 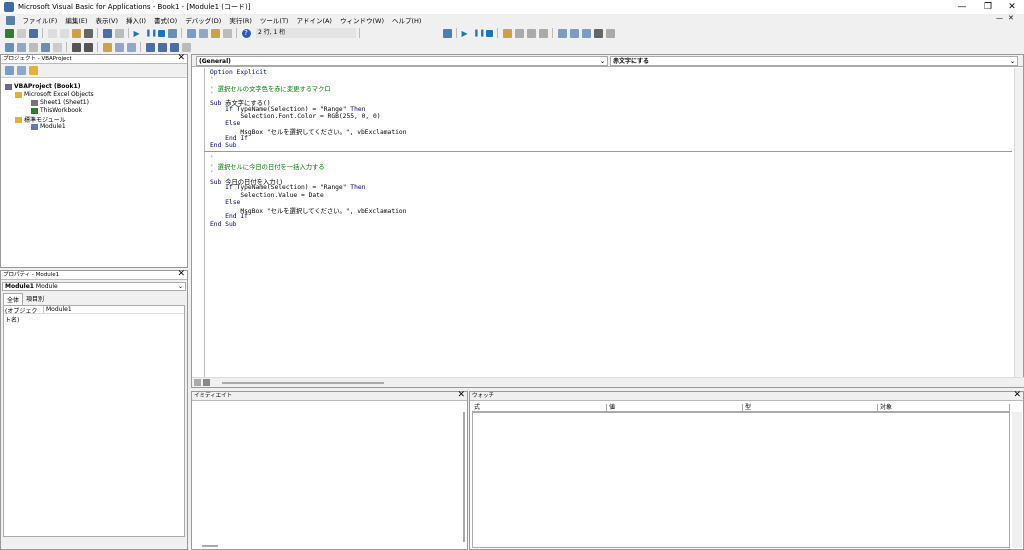 I want to click on menu-view: 表示(V), so click(x=107, y=20).